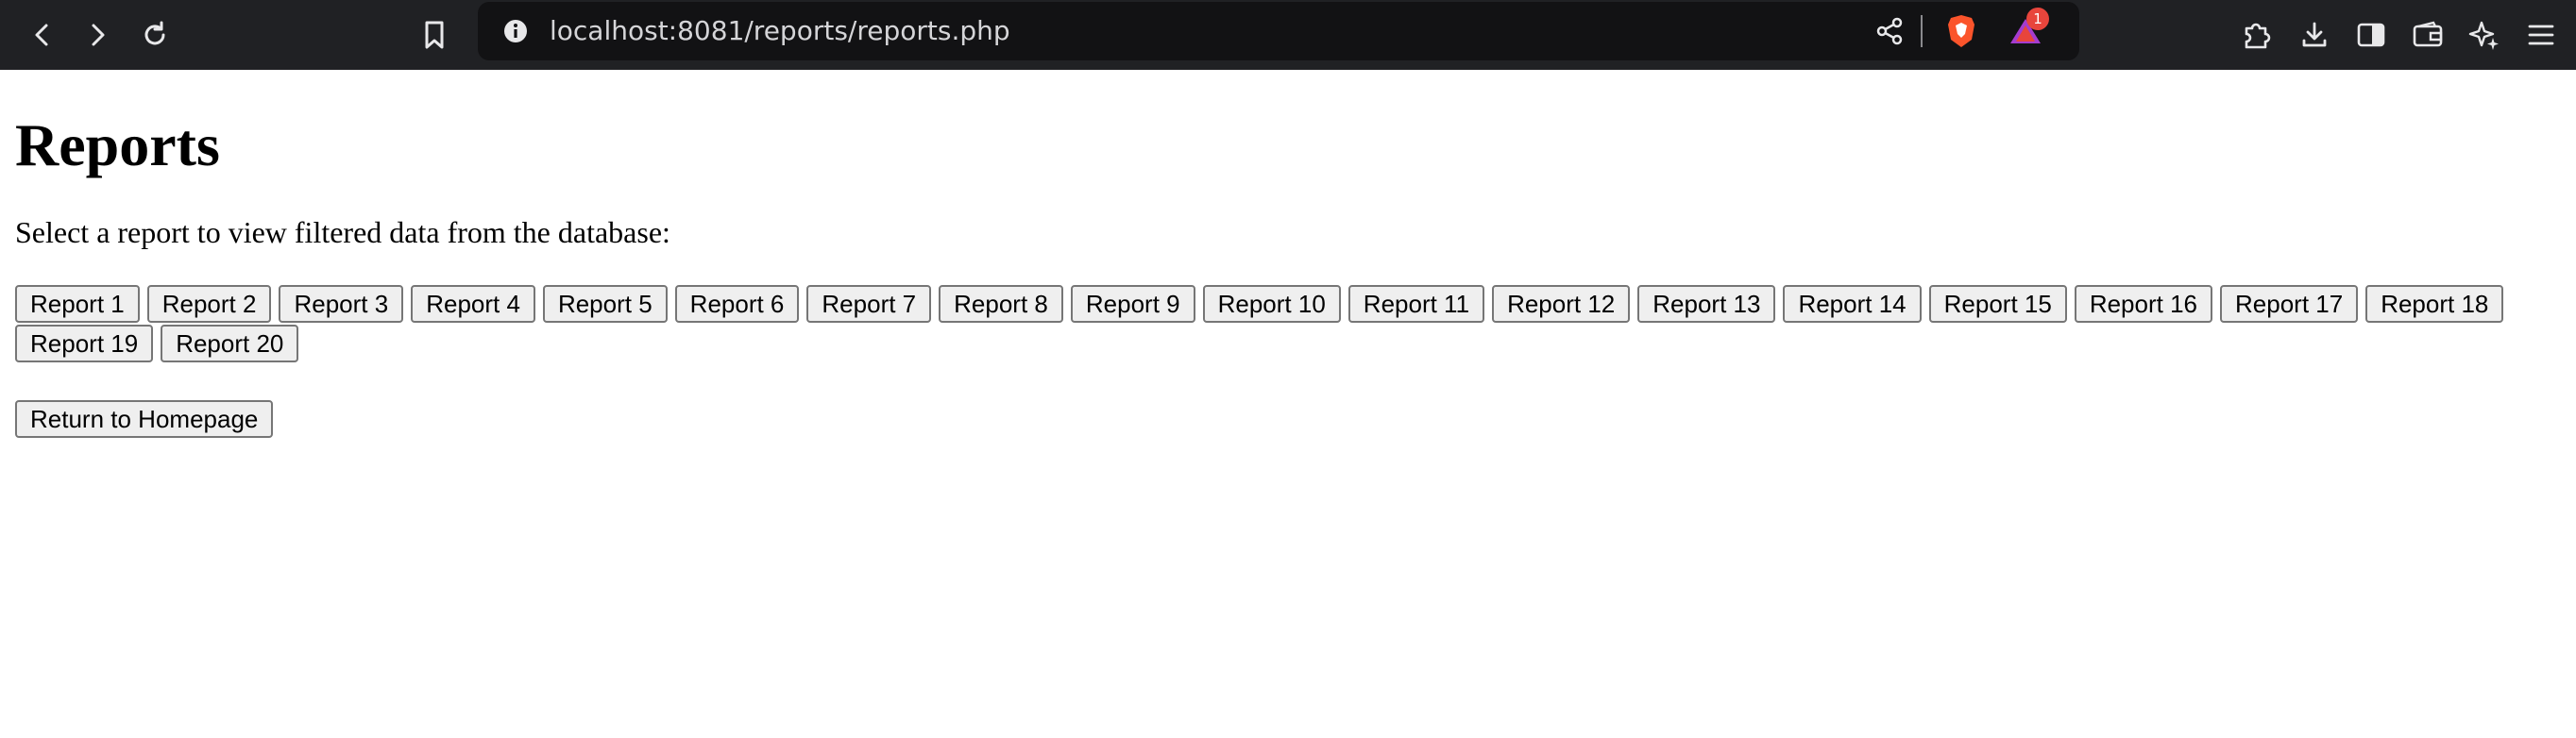  I want to click on report-button-17: Report 17, so click(2289, 304).